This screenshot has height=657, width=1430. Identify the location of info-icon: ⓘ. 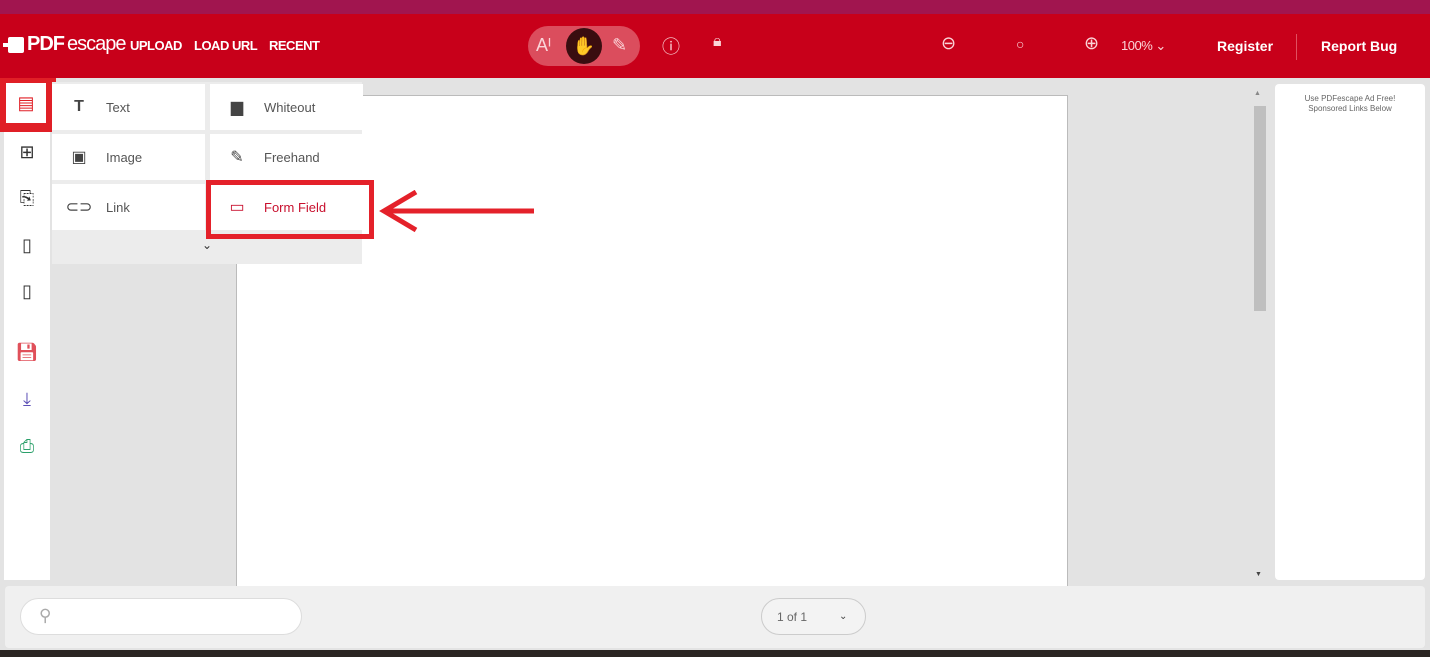
(671, 46).